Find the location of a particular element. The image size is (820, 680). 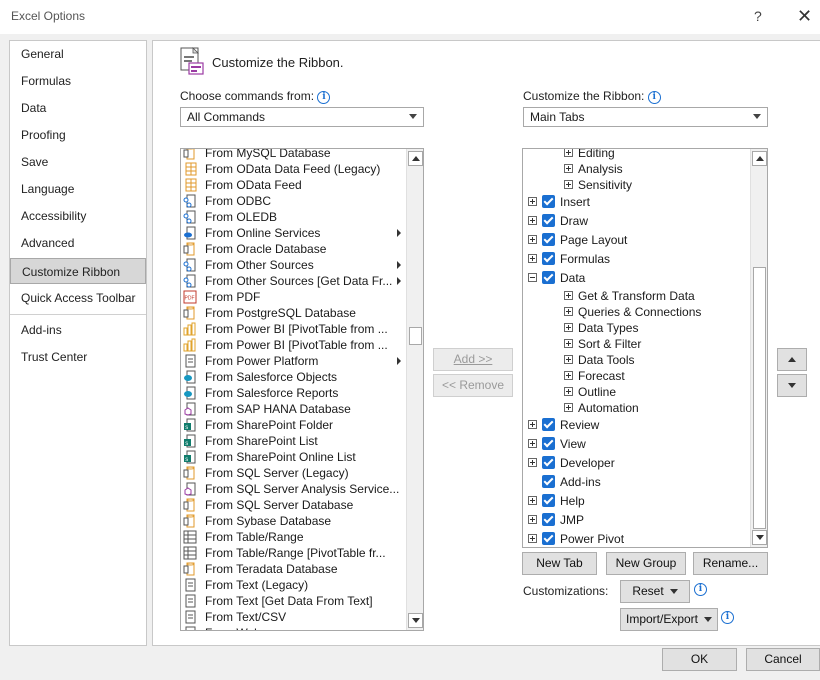

ribbon-tree-scrollbar is located at coordinates (758, 348).